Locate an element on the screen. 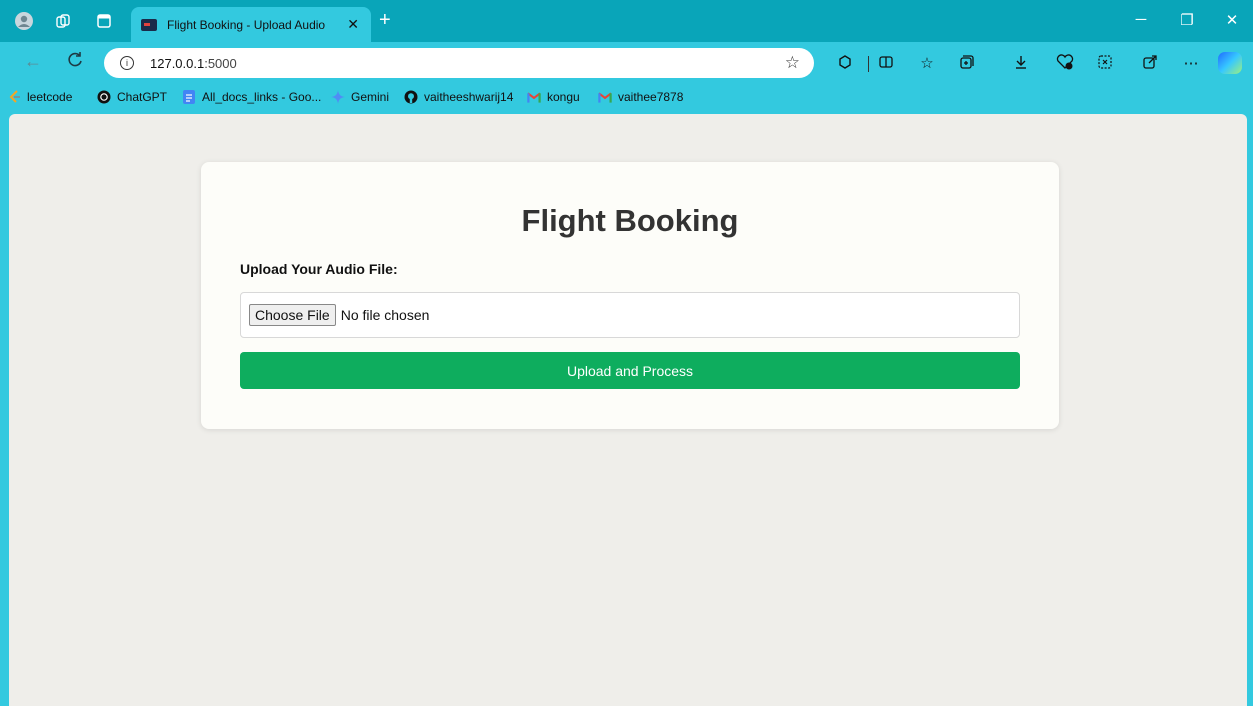  profile-icon is located at coordinates (24, 21).